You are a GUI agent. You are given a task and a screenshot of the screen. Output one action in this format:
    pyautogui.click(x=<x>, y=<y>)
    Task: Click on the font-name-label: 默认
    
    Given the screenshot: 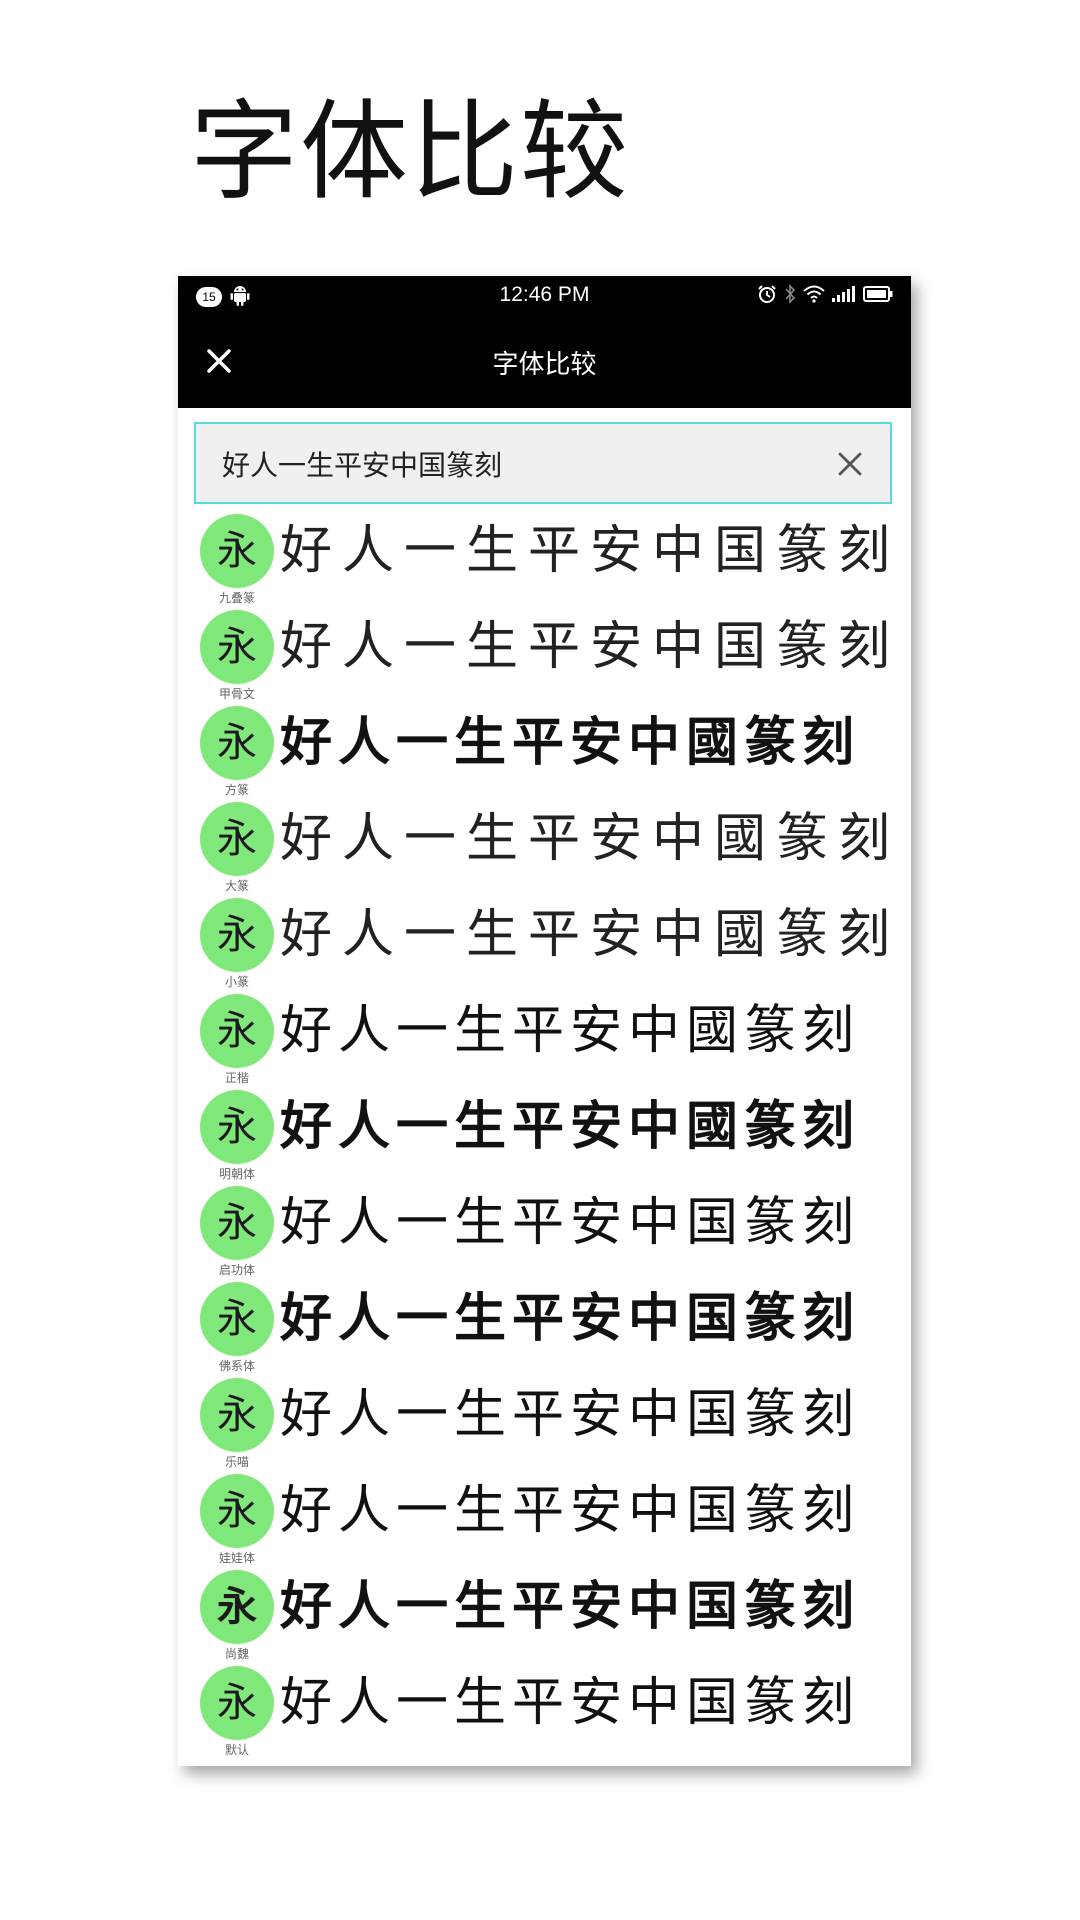 What is the action you would take?
    pyautogui.click(x=236, y=1750)
    